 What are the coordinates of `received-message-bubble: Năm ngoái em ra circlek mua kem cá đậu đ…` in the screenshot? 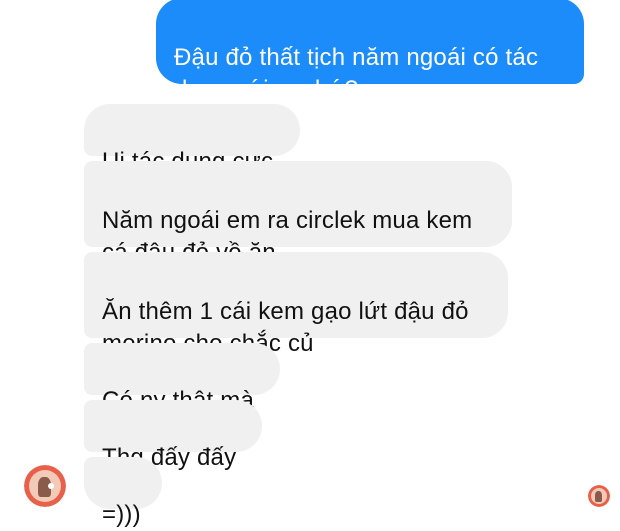 It's located at (298, 213).